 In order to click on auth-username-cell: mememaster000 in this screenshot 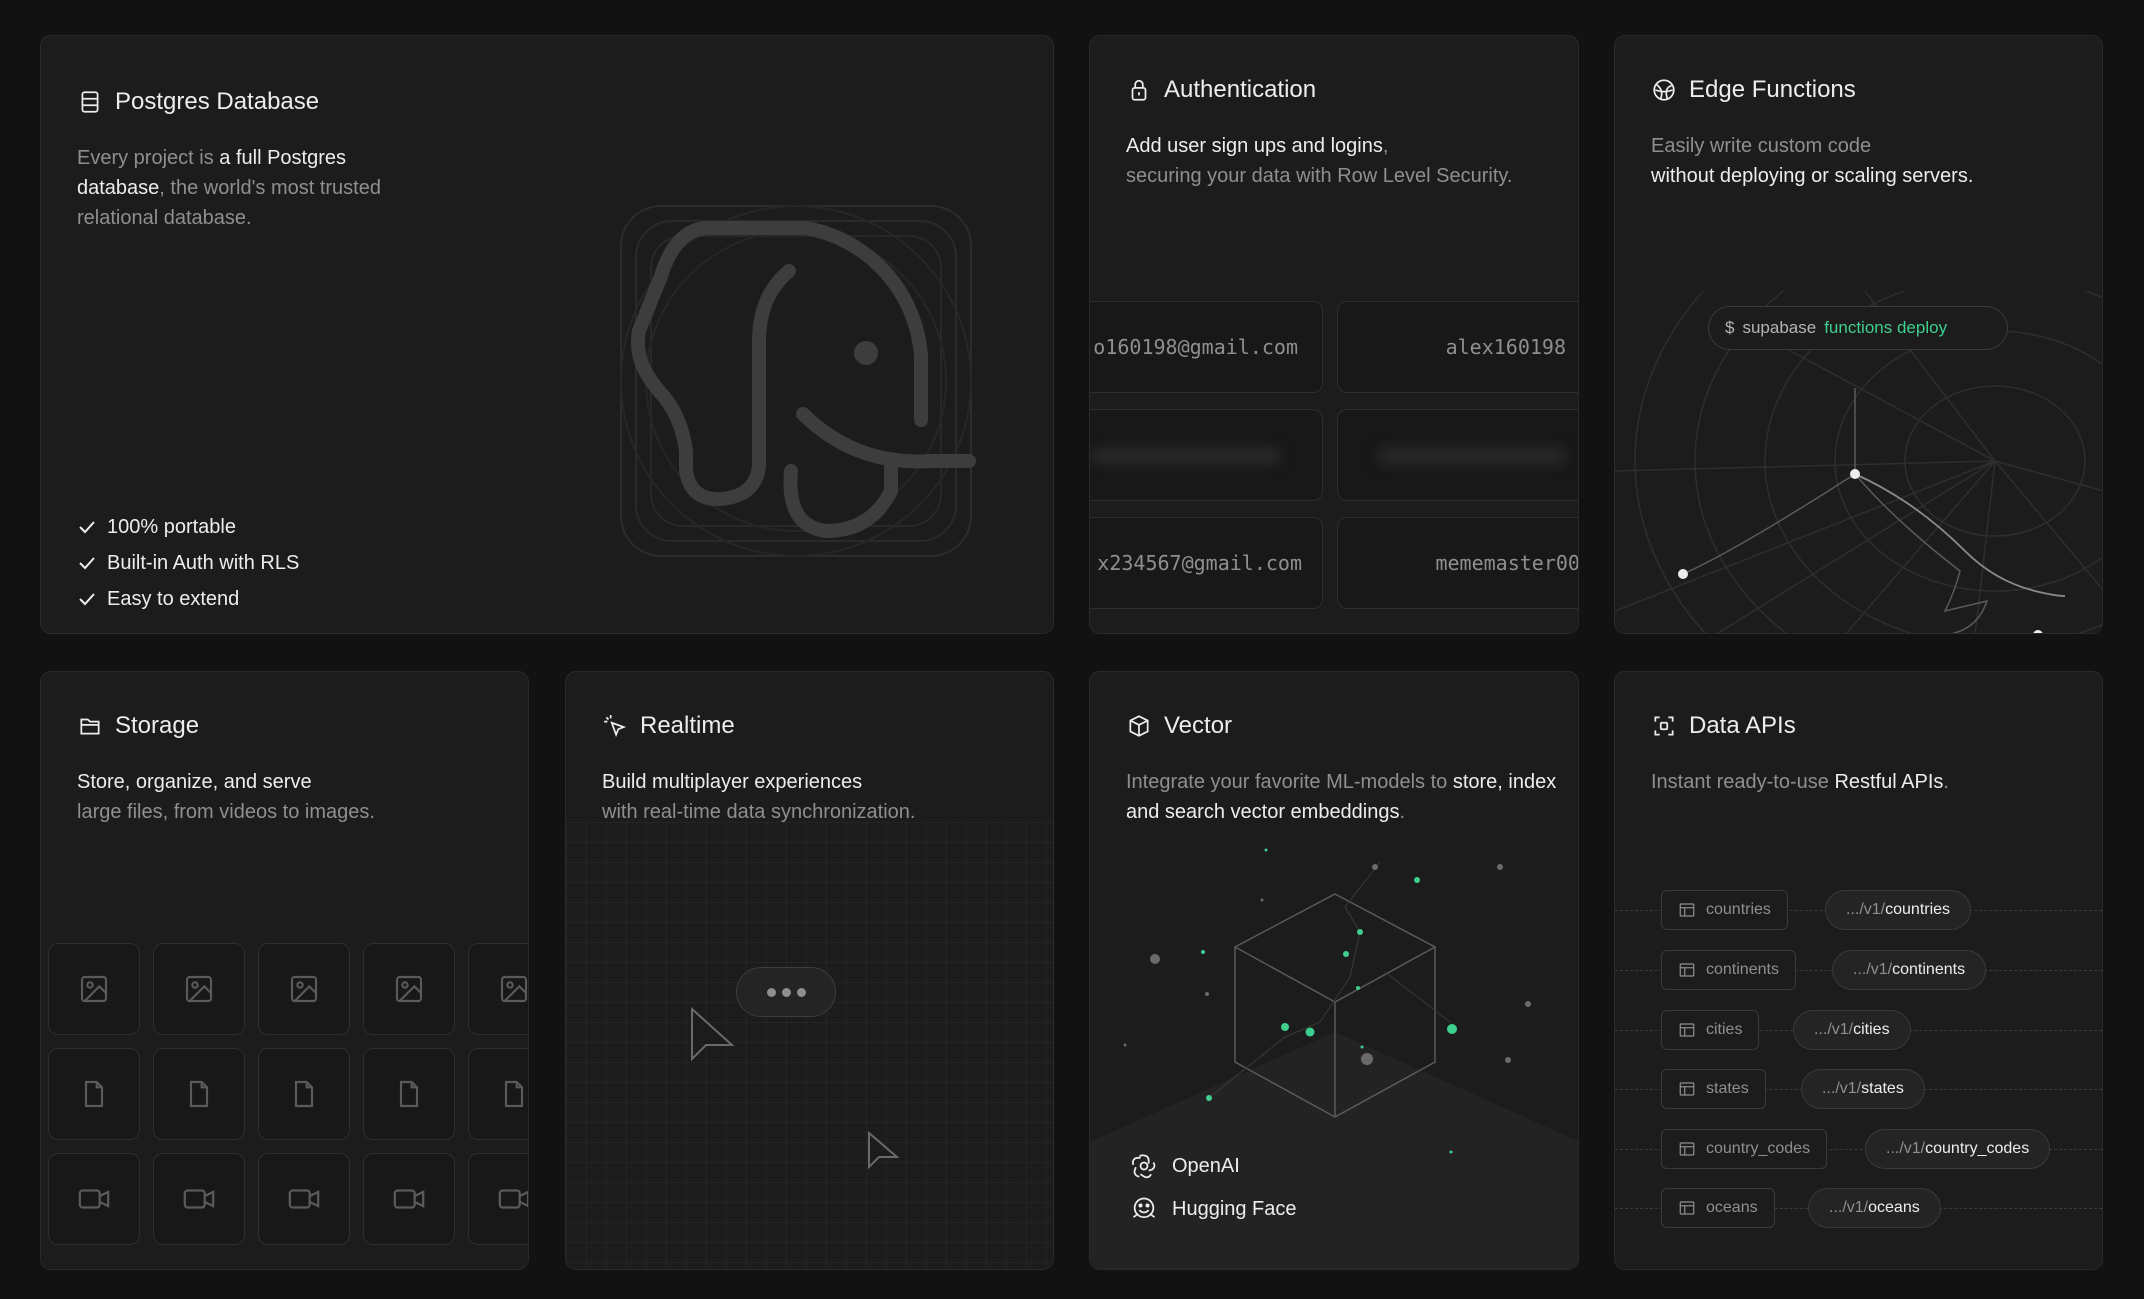, I will do `click(1457, 563)`.